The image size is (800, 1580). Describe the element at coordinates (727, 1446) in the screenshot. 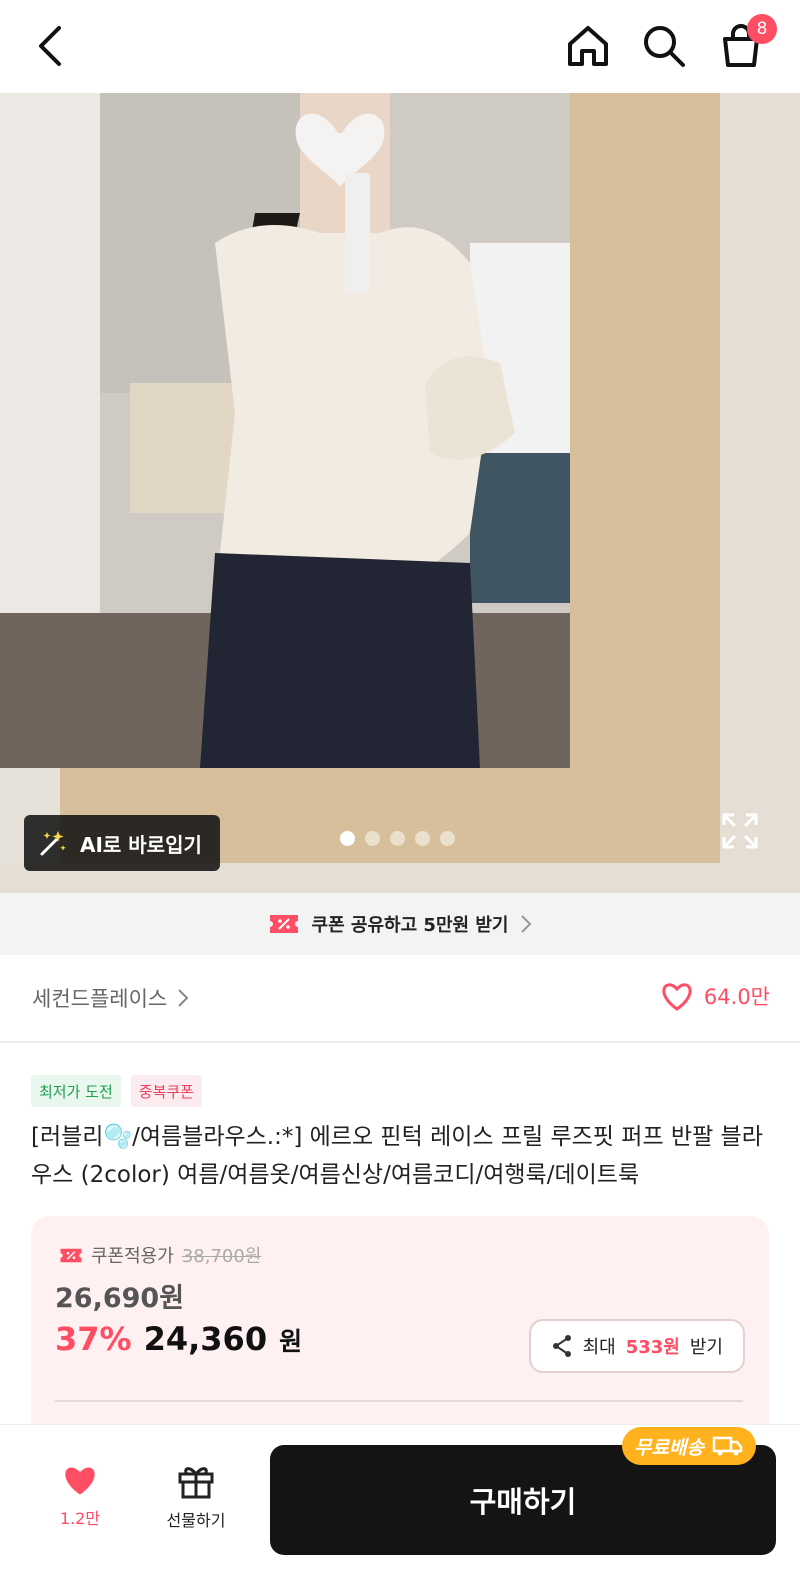

I see `truck-icon` at that location.